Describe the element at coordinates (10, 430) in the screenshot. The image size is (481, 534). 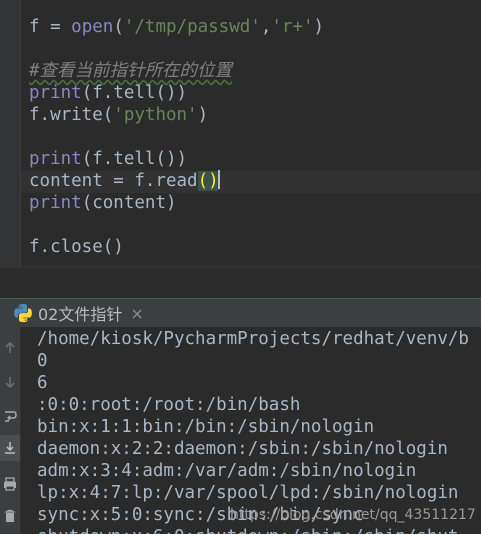
I see `run-toolbar` at that location.